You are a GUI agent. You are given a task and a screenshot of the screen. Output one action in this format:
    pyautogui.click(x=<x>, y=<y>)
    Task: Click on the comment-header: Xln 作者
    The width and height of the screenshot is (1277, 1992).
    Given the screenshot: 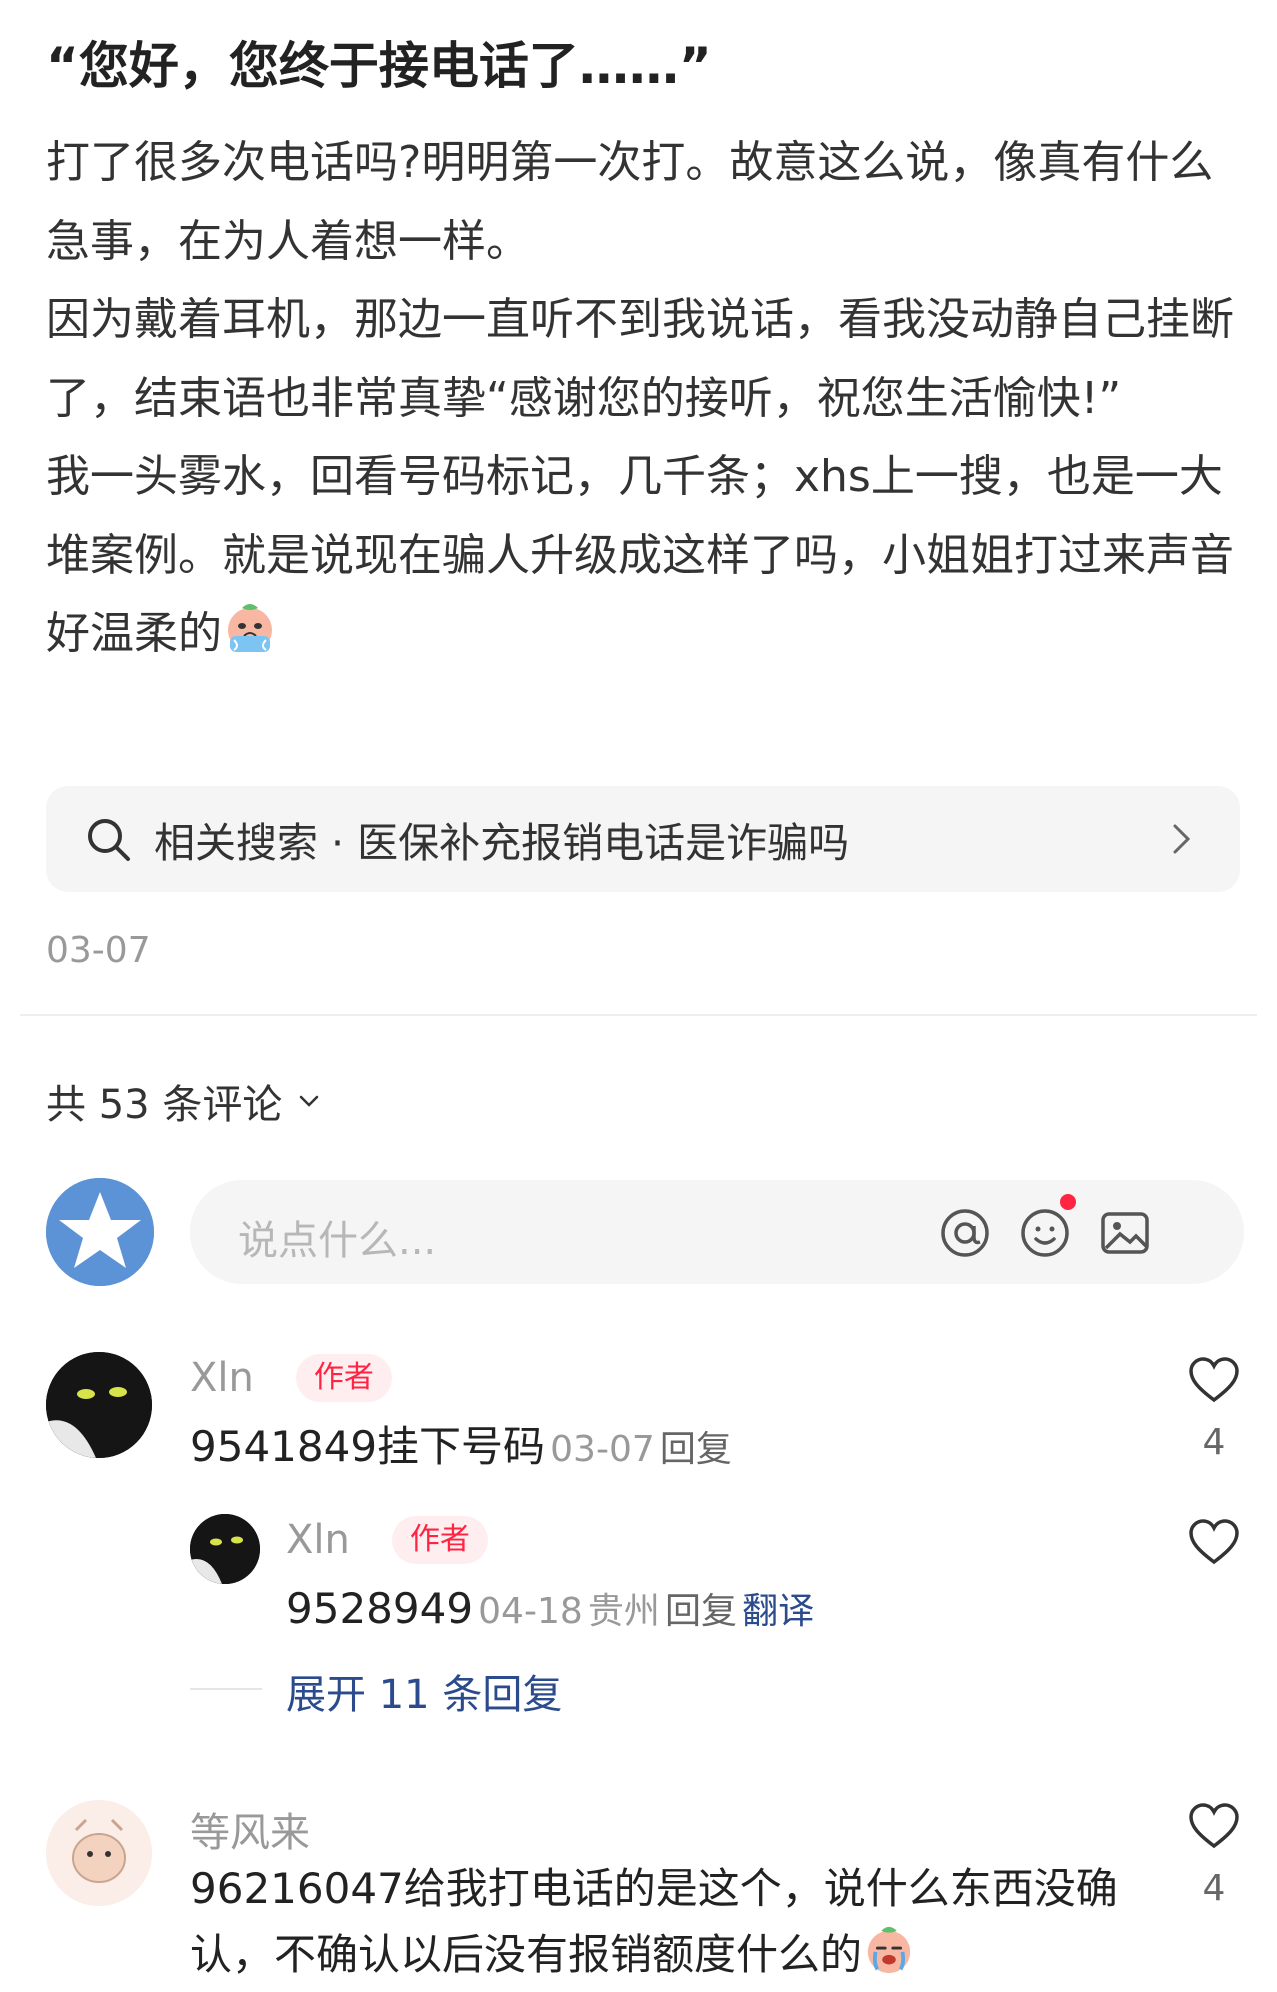 What is the action you would take?
    pyautogui.click(x=291, y=1378)
    